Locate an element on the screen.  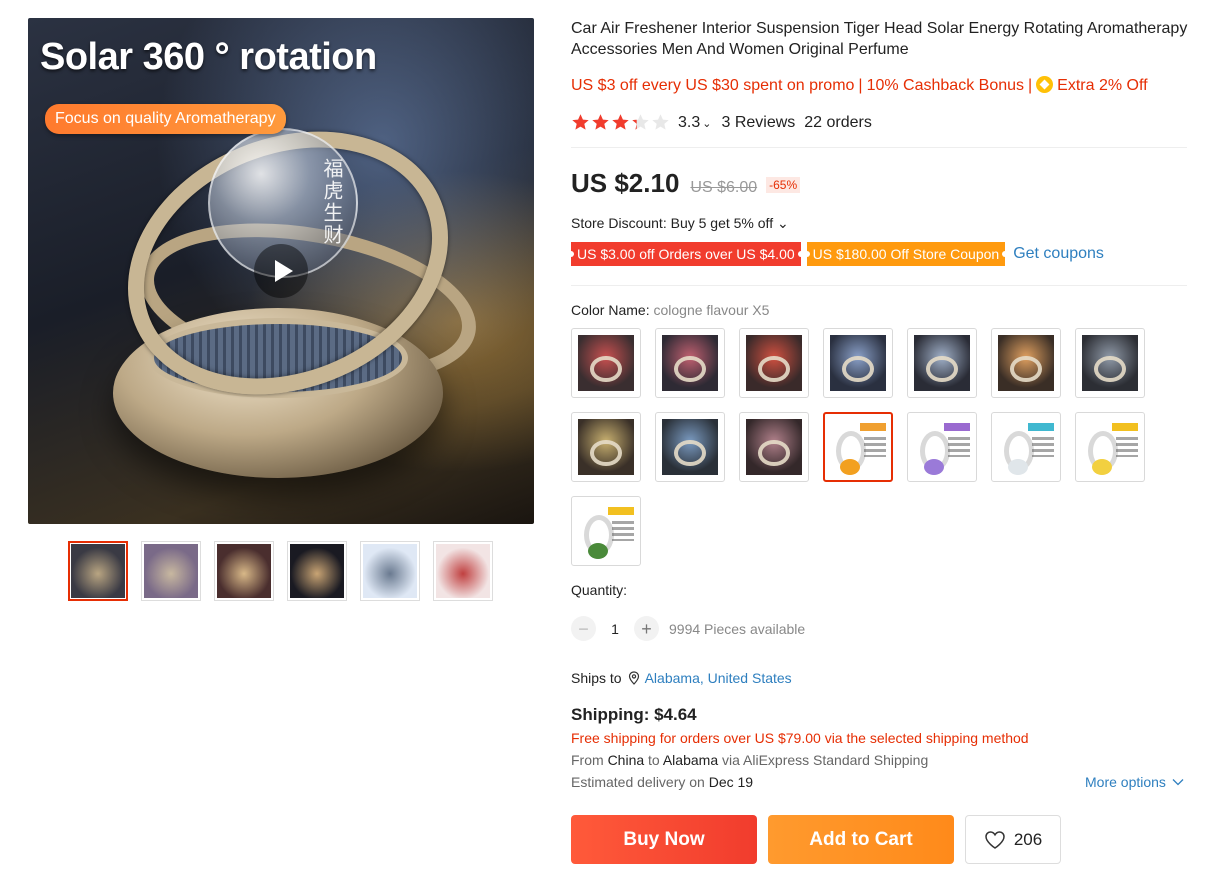
quantity-input: 1 is located at coordinates (615, 629).